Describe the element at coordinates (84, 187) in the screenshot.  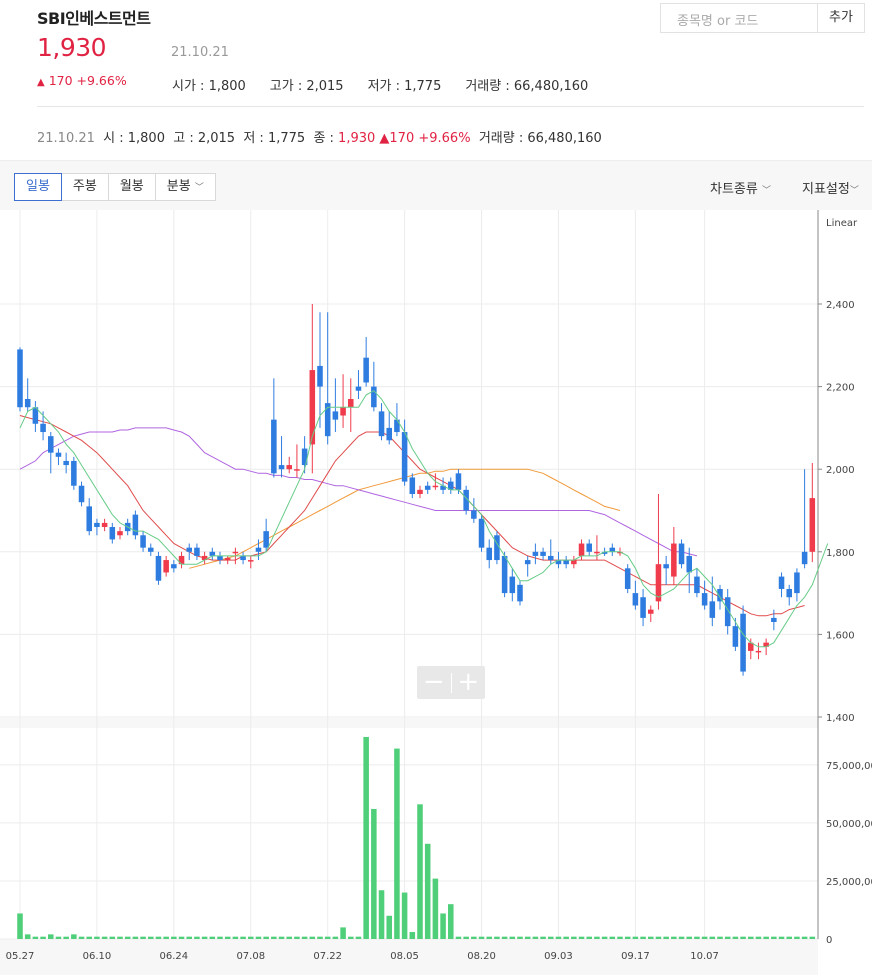
I see `tab-weekly: 주봉` at that location.